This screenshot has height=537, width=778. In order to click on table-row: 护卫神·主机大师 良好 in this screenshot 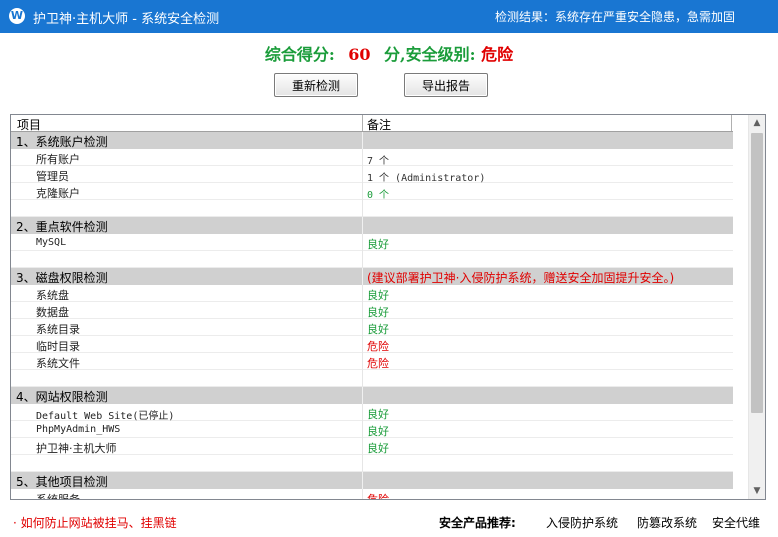, I will do `click(372, 446)`.